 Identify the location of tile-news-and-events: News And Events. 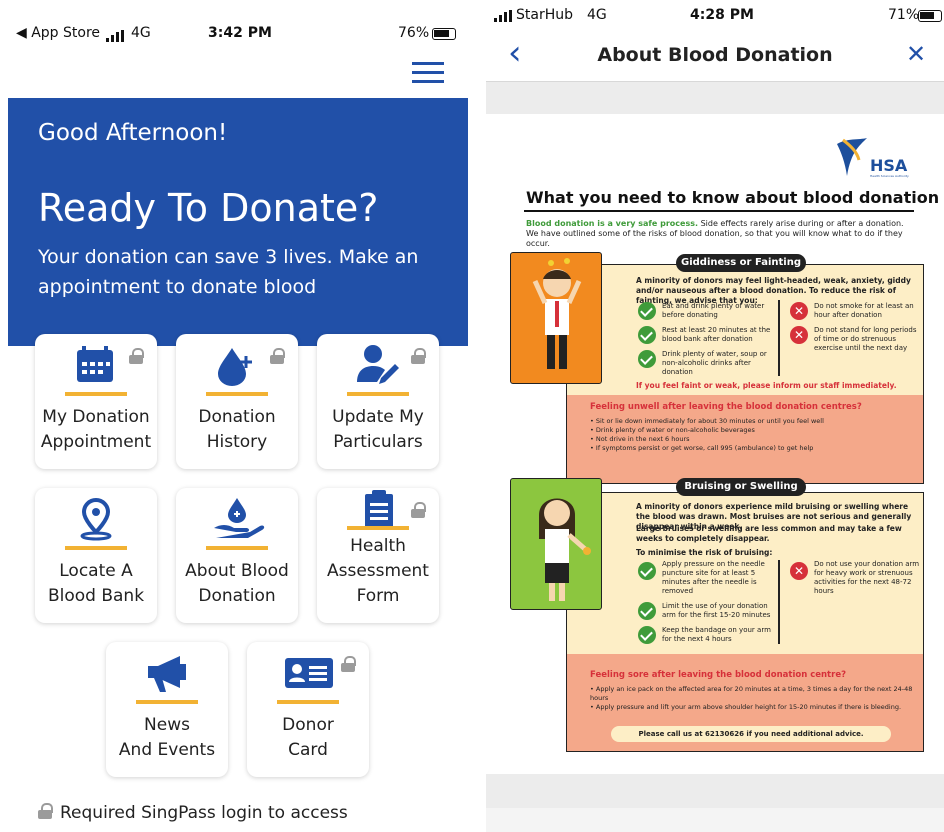
(167, 709).